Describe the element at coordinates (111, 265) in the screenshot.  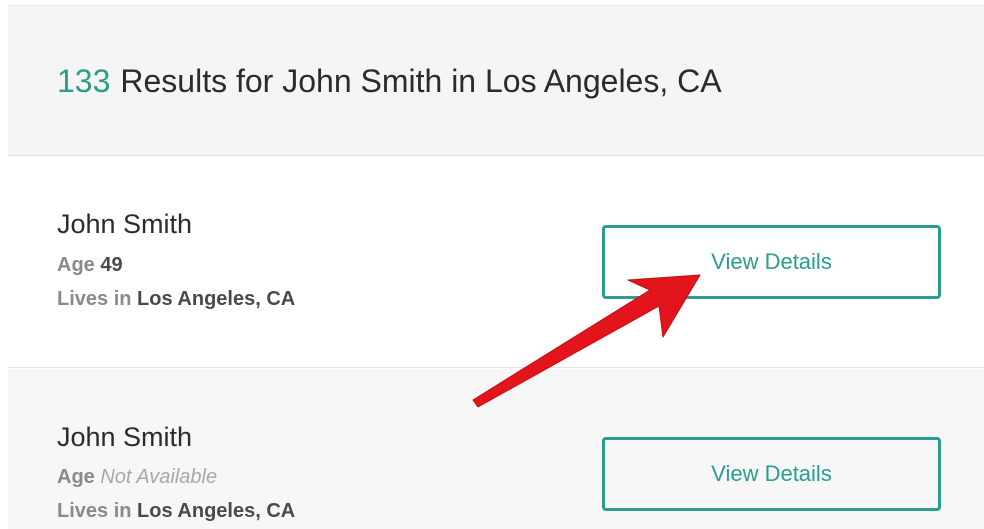
I see `age-value: 49` at that location.